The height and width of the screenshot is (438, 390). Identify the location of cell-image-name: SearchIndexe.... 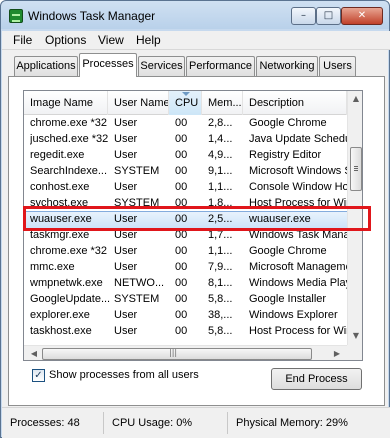
(69, 171).